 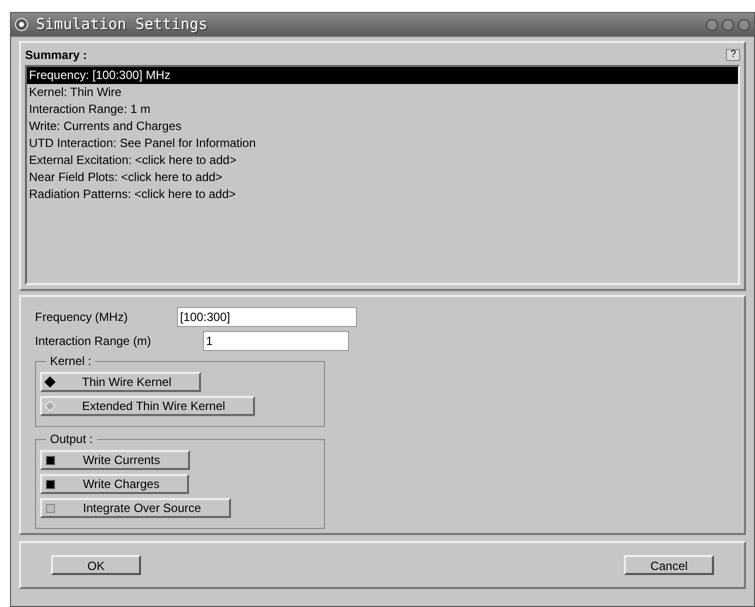 What do you see at coordinates (382, 194) in the screenshot?
I see `summary-item: Radiation Patterns: <click here to add>` at bounding box center [382, 194].